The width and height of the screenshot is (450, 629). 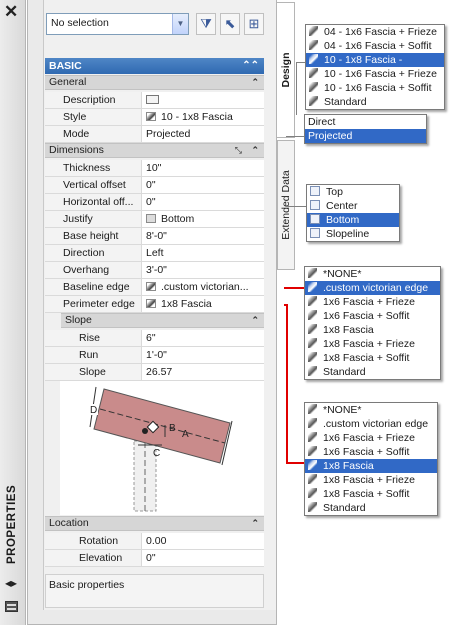 I want to click on tab-design: Design, so click(x=286, y=70).